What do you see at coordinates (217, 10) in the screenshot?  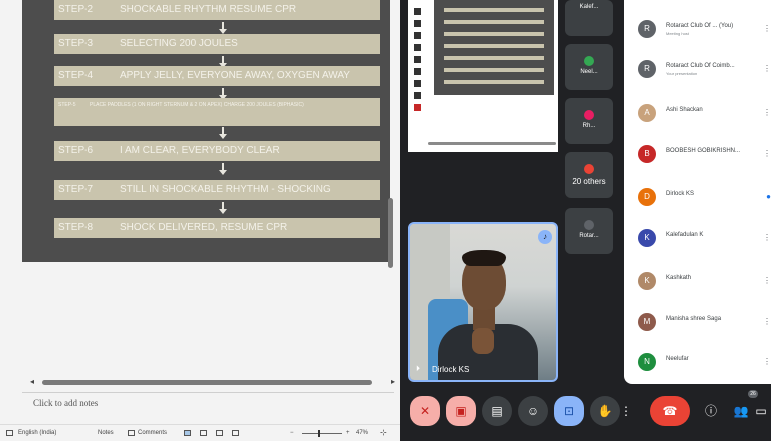 I see `step-box: STEP-2 SHOCKABLE RHYTHM RESUME CPR` at bounding box center [217, 10].